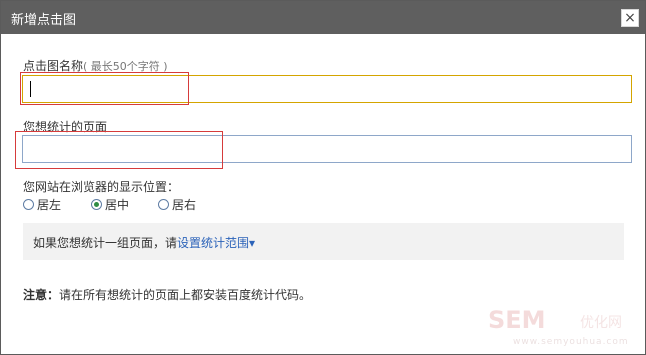  I want to click on note-row: 注意：请在所有想统计的页面上都安装百度统计代码。, so click(167, 294).